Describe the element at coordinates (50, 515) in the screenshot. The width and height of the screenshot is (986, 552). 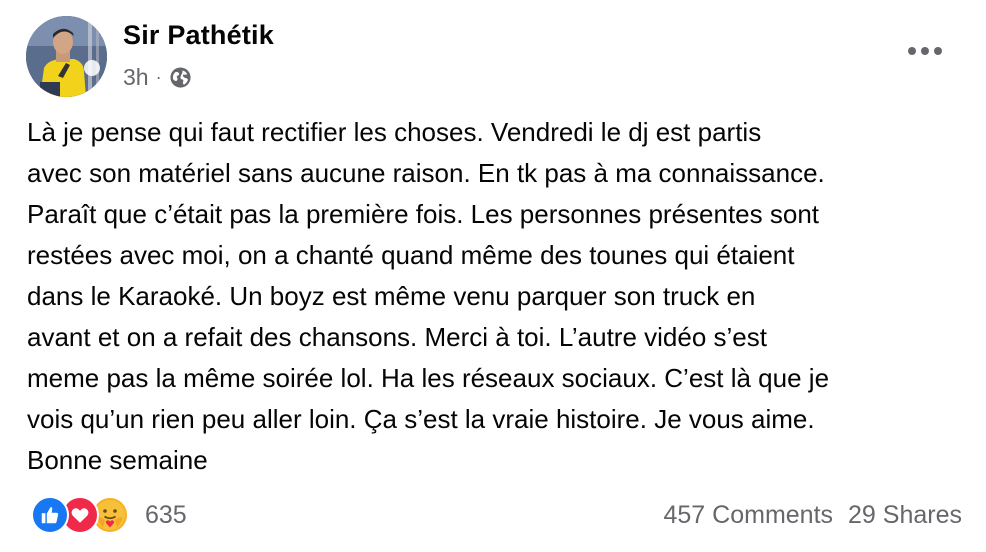
I see `like-icon` at that location.